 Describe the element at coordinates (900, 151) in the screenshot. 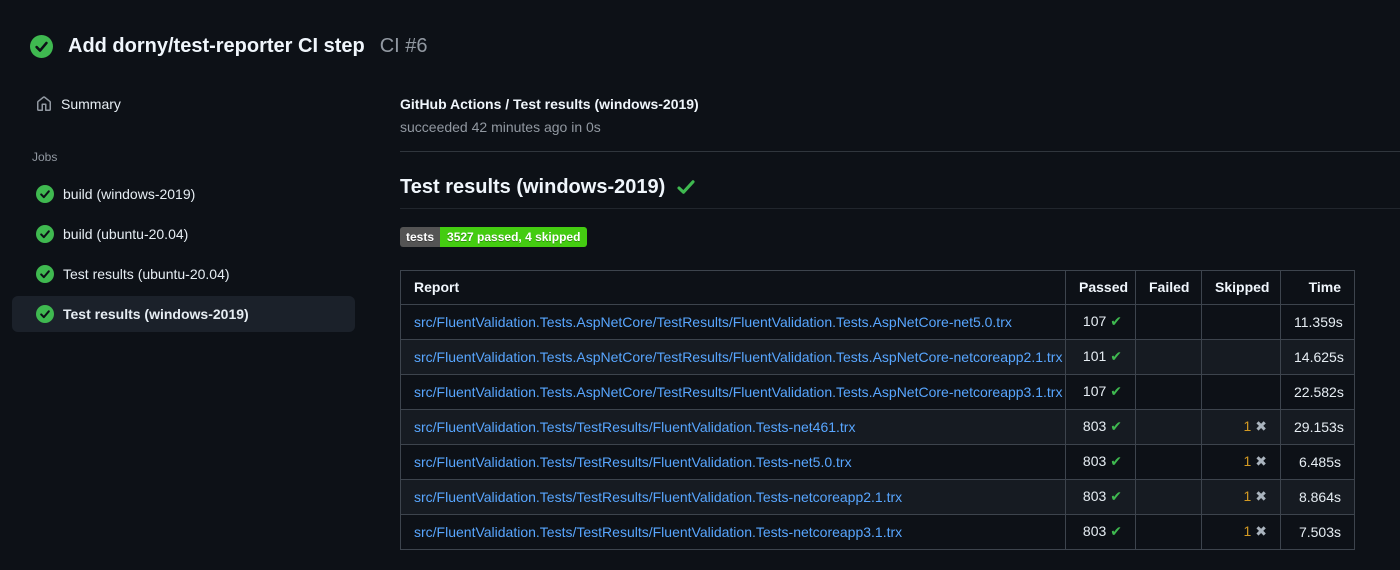

I see `divider-top` at that location.